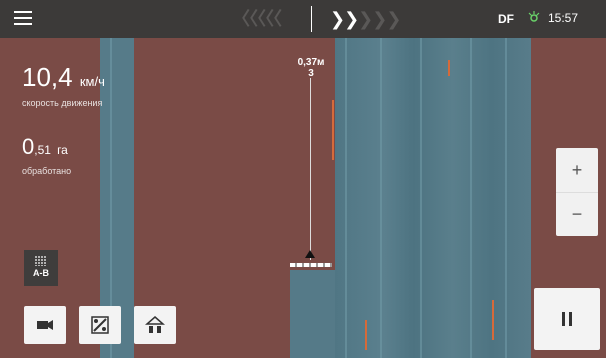 This screenshot has height=358, width=606. I want to click on area-readout: 0,51 га, so click(45, 147).